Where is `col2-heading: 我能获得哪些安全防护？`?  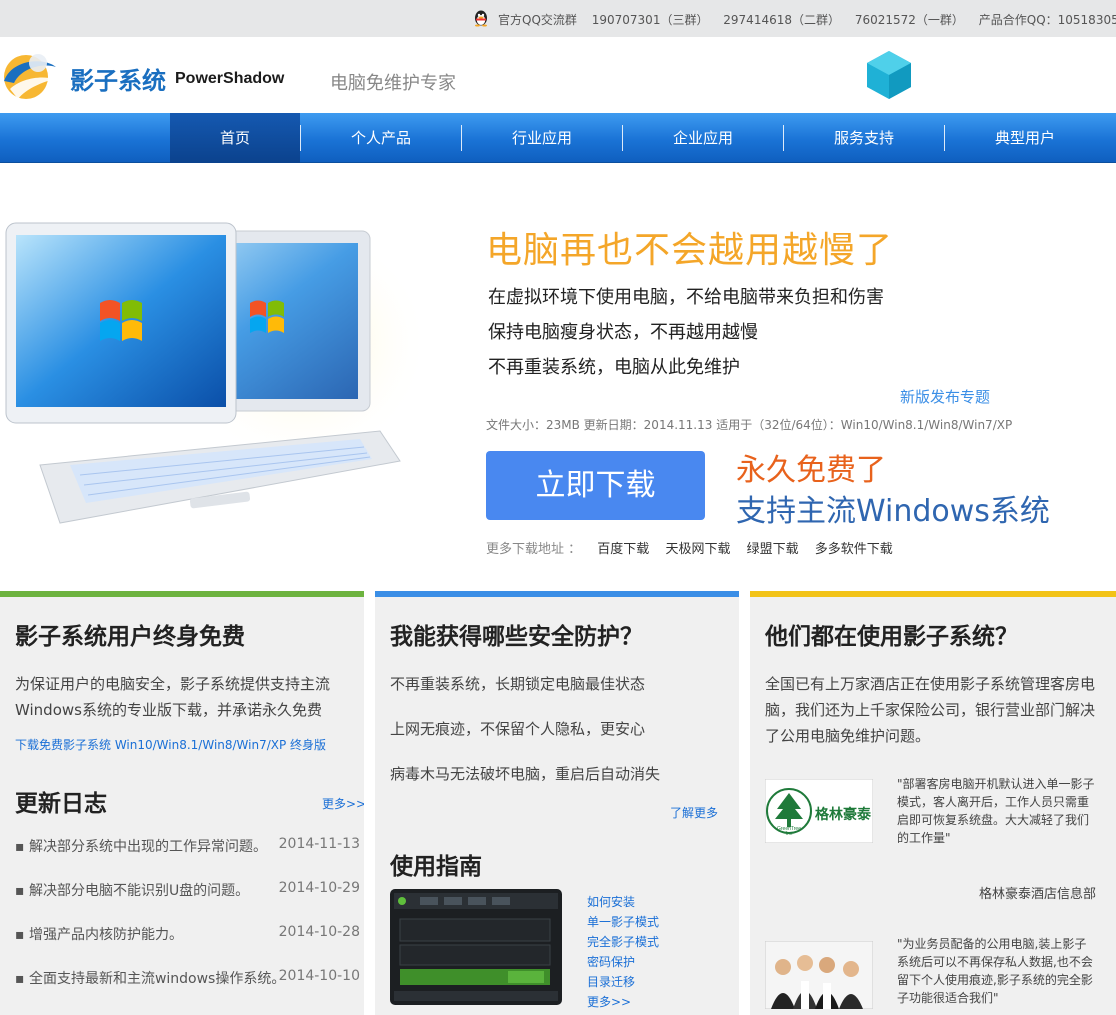
col2-heading: 我能获得哪些安全防护？ is located at coordinates (516, 637).